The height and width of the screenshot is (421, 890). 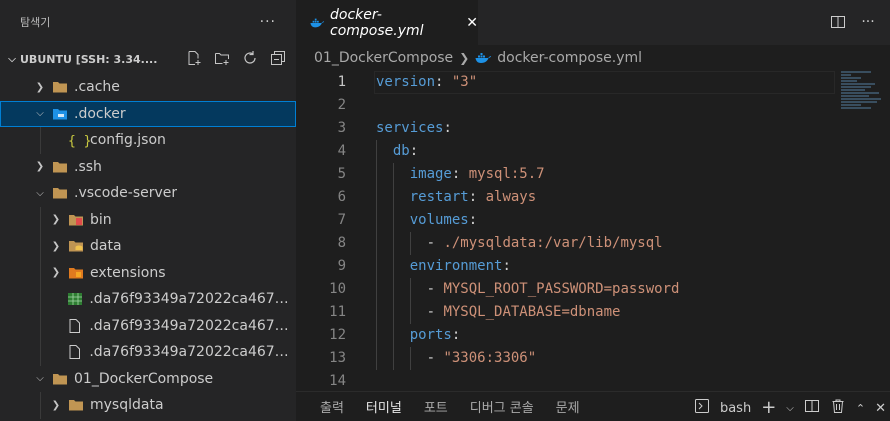 What do you see at coordinates (490, 358) in the screenshot?
I see `yaml-value: "3306:3306"` at bounding box center [490, 358].